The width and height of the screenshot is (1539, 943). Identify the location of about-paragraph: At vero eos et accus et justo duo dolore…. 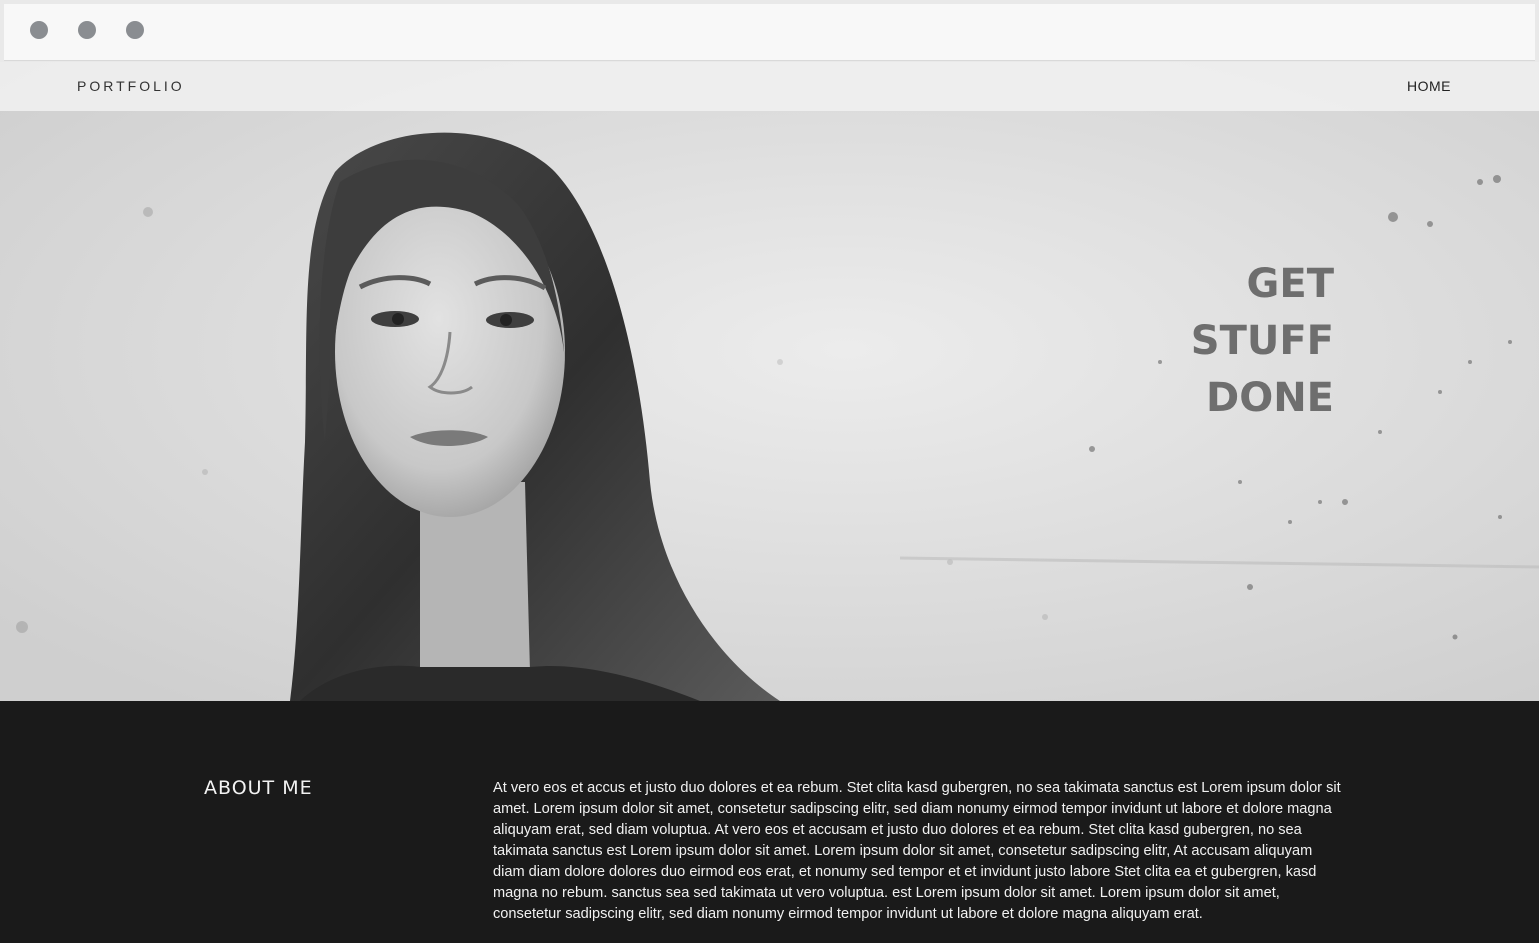
(917, 851).